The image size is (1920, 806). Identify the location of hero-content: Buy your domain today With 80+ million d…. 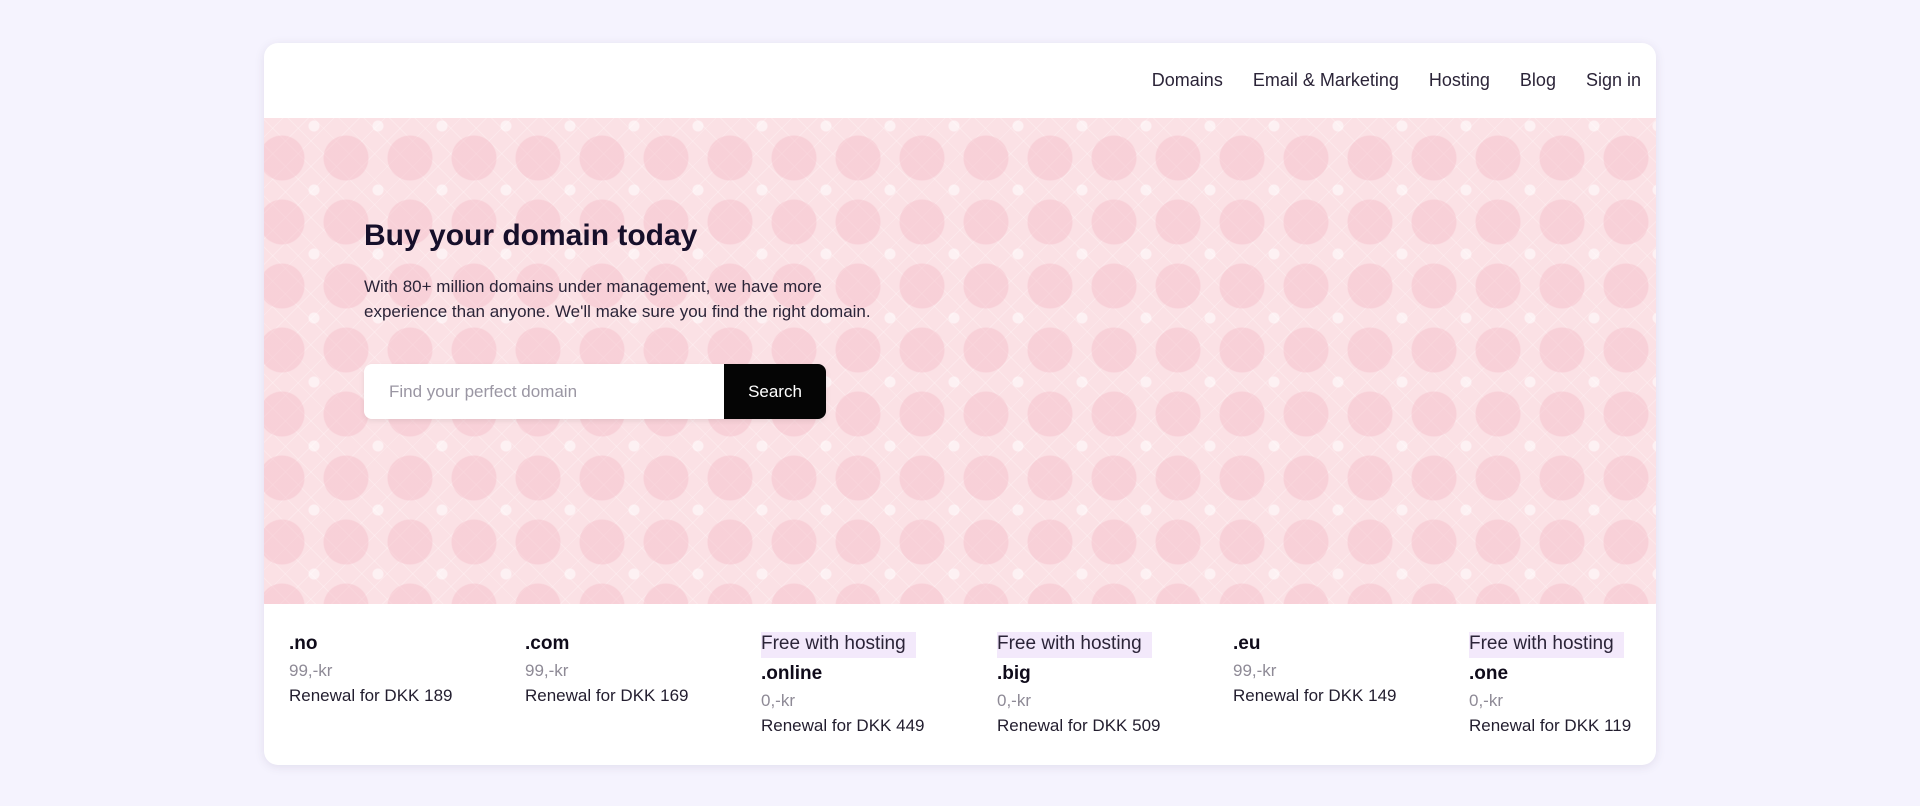
(644, 318).